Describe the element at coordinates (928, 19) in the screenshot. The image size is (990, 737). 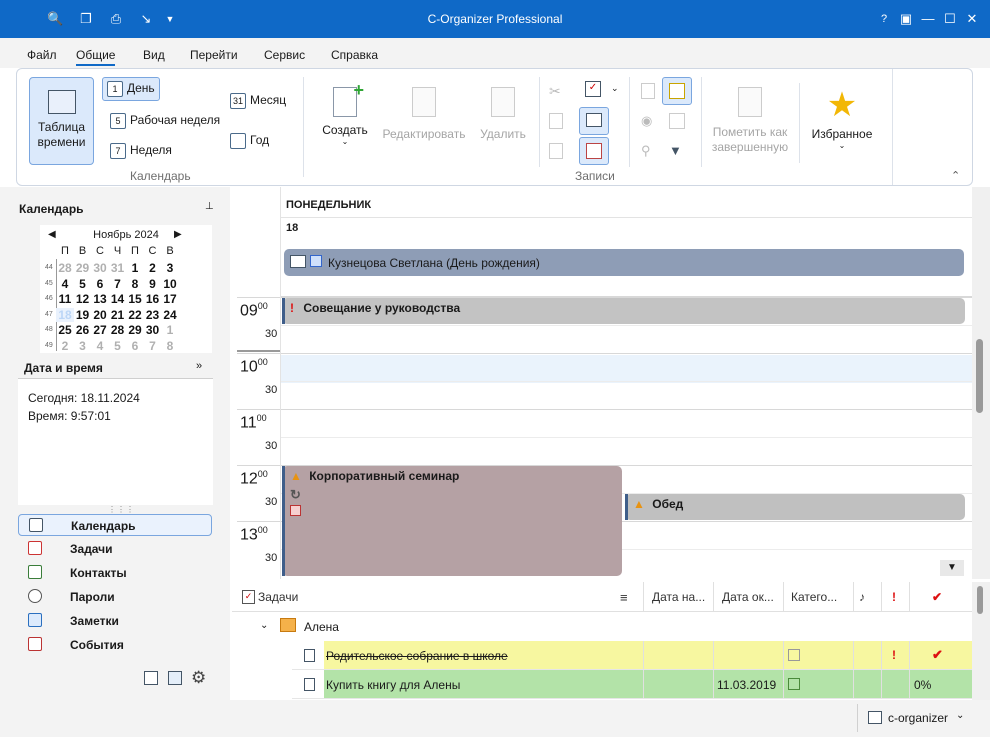
I see `minimize-icon: —` at that location.